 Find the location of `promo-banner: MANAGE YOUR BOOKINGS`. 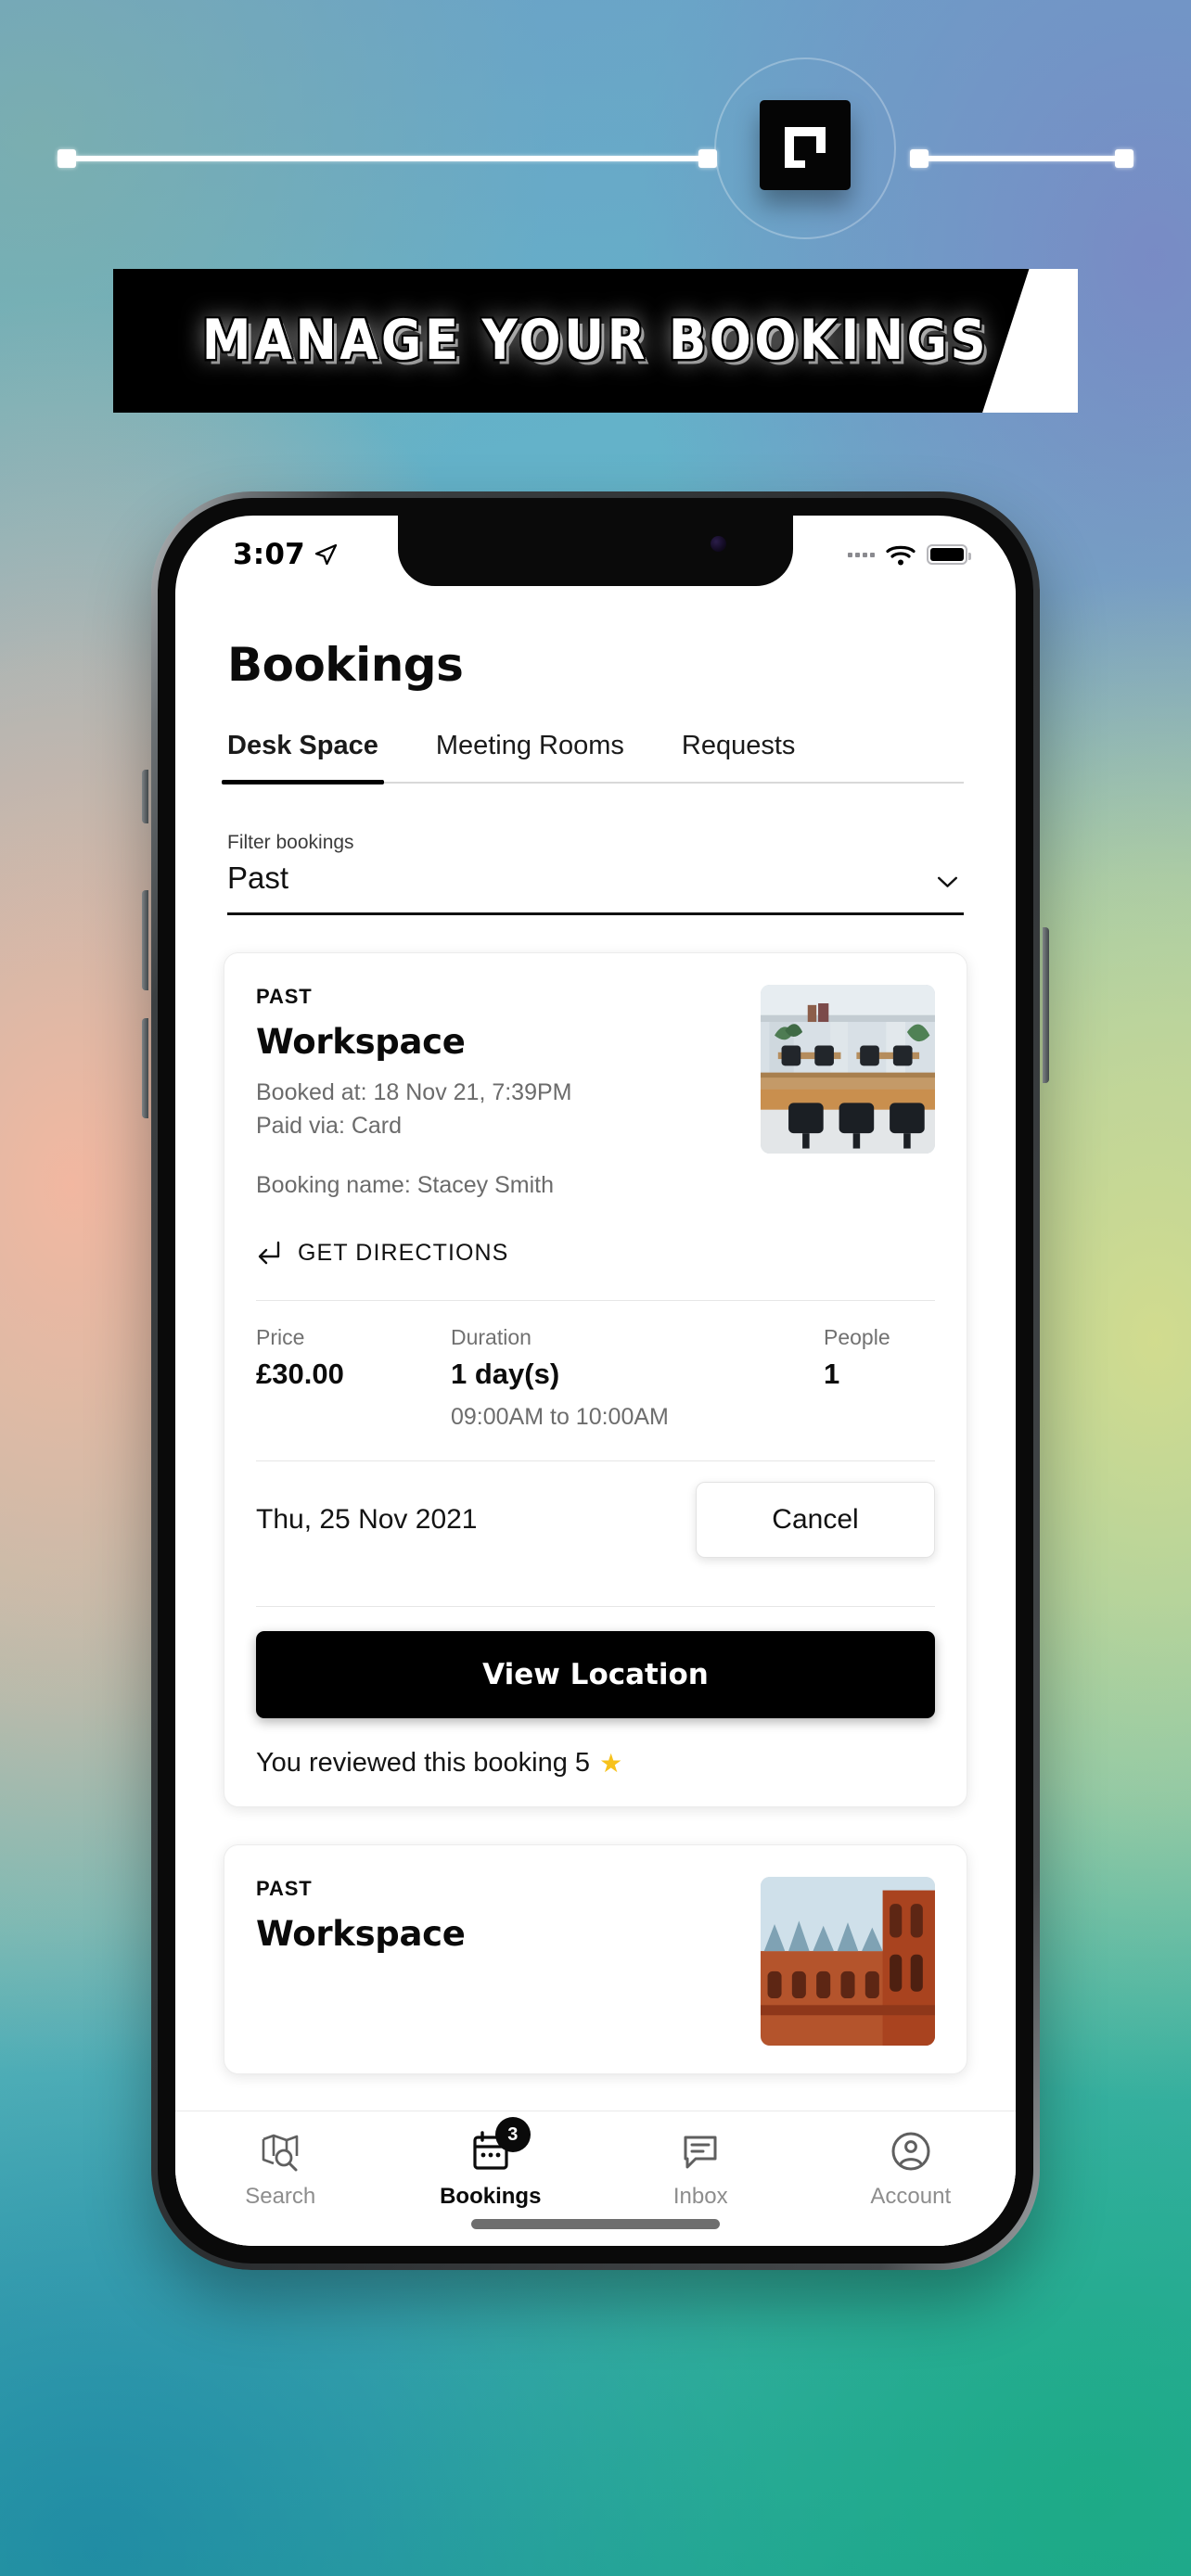

promo-banner: MANAGE YOUR BOOKINGS is located at coordinates (595, 341).